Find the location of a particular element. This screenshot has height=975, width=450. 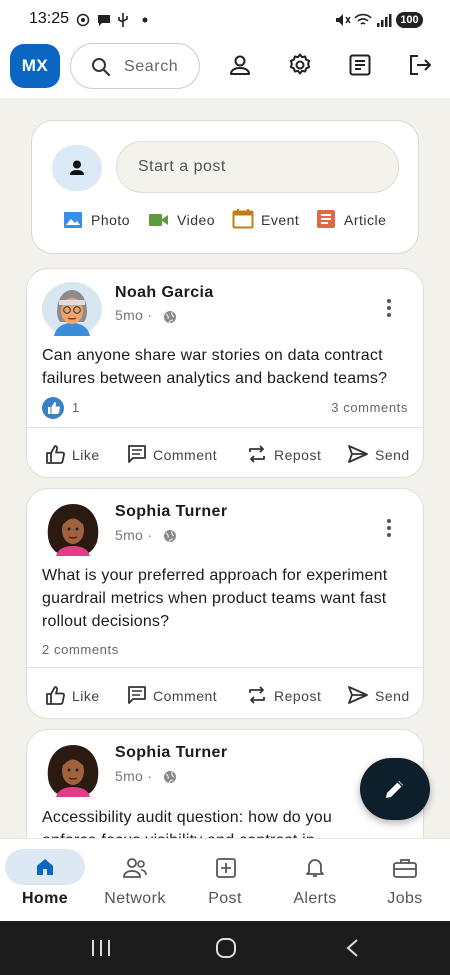

app-header: MX Search is located at coordinates (225, 69).